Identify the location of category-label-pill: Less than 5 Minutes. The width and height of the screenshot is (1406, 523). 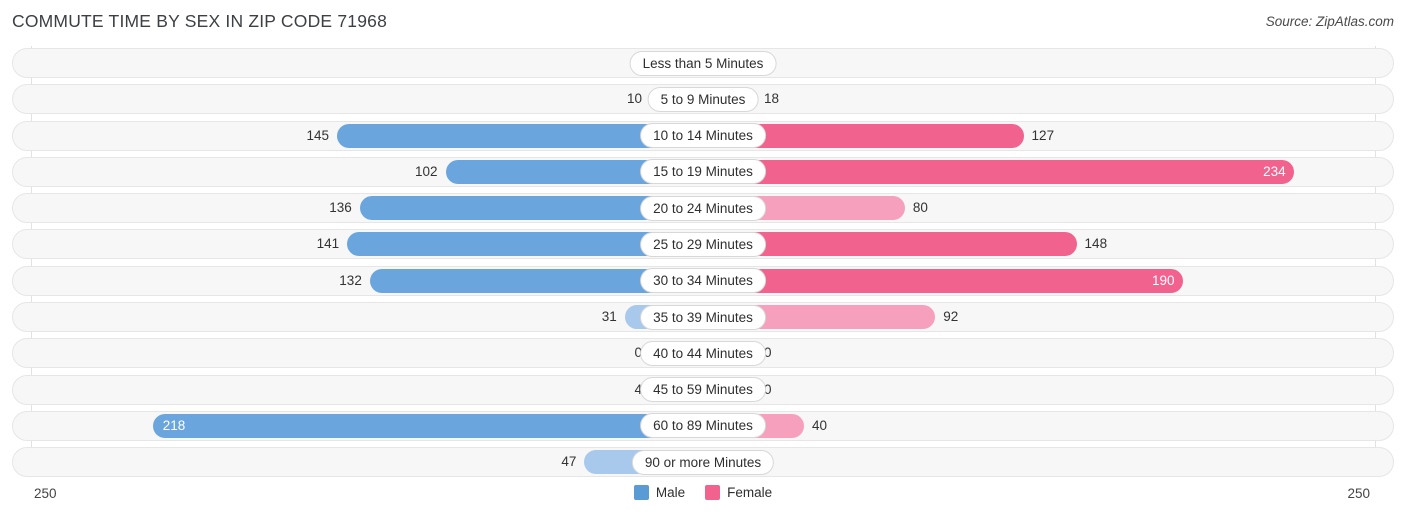
(703, 63).